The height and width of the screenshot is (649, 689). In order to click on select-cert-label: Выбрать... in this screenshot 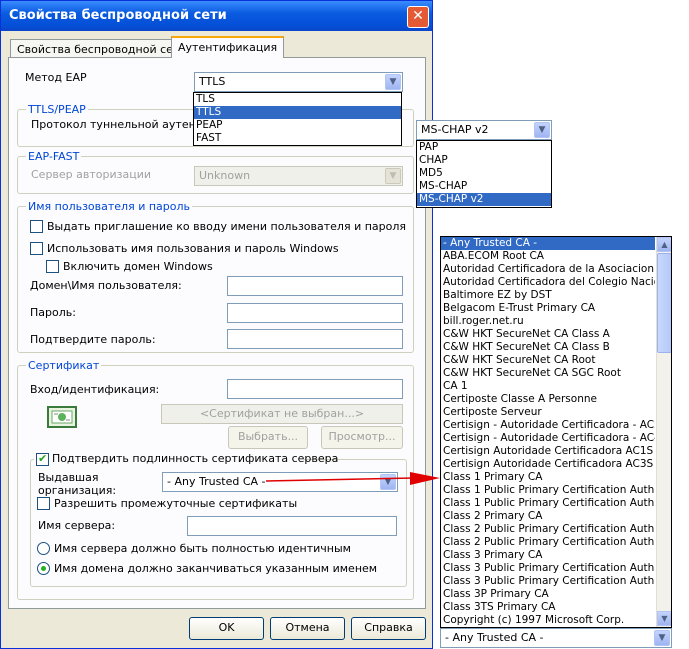, I will do `click(268, 436)`.